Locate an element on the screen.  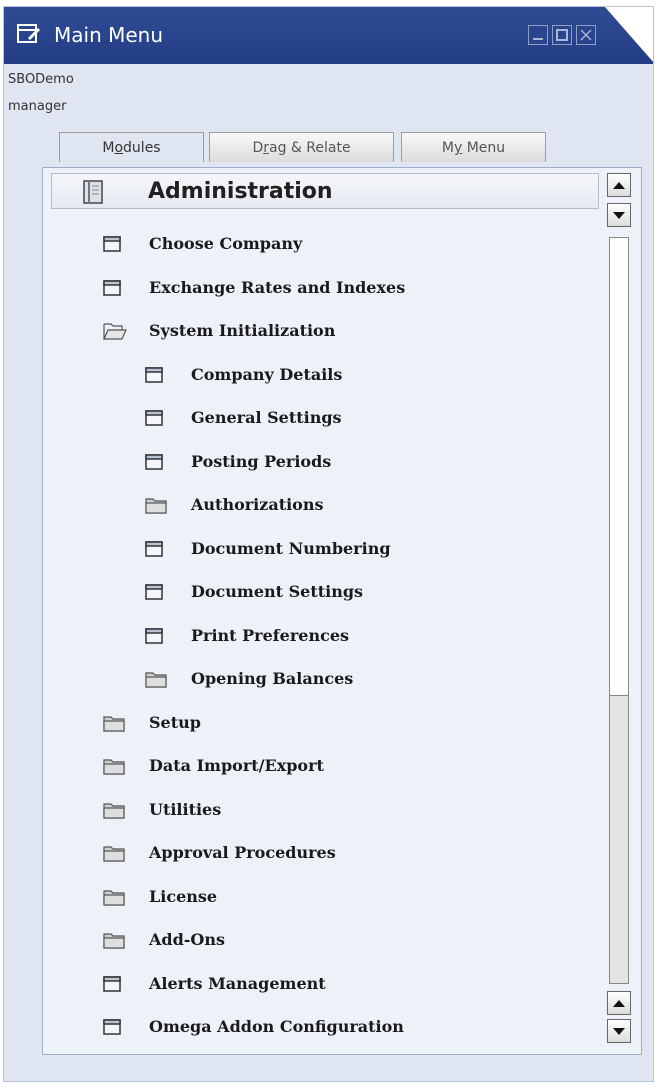
menu-item: Posting Periods is located at coordinates (372, 463).